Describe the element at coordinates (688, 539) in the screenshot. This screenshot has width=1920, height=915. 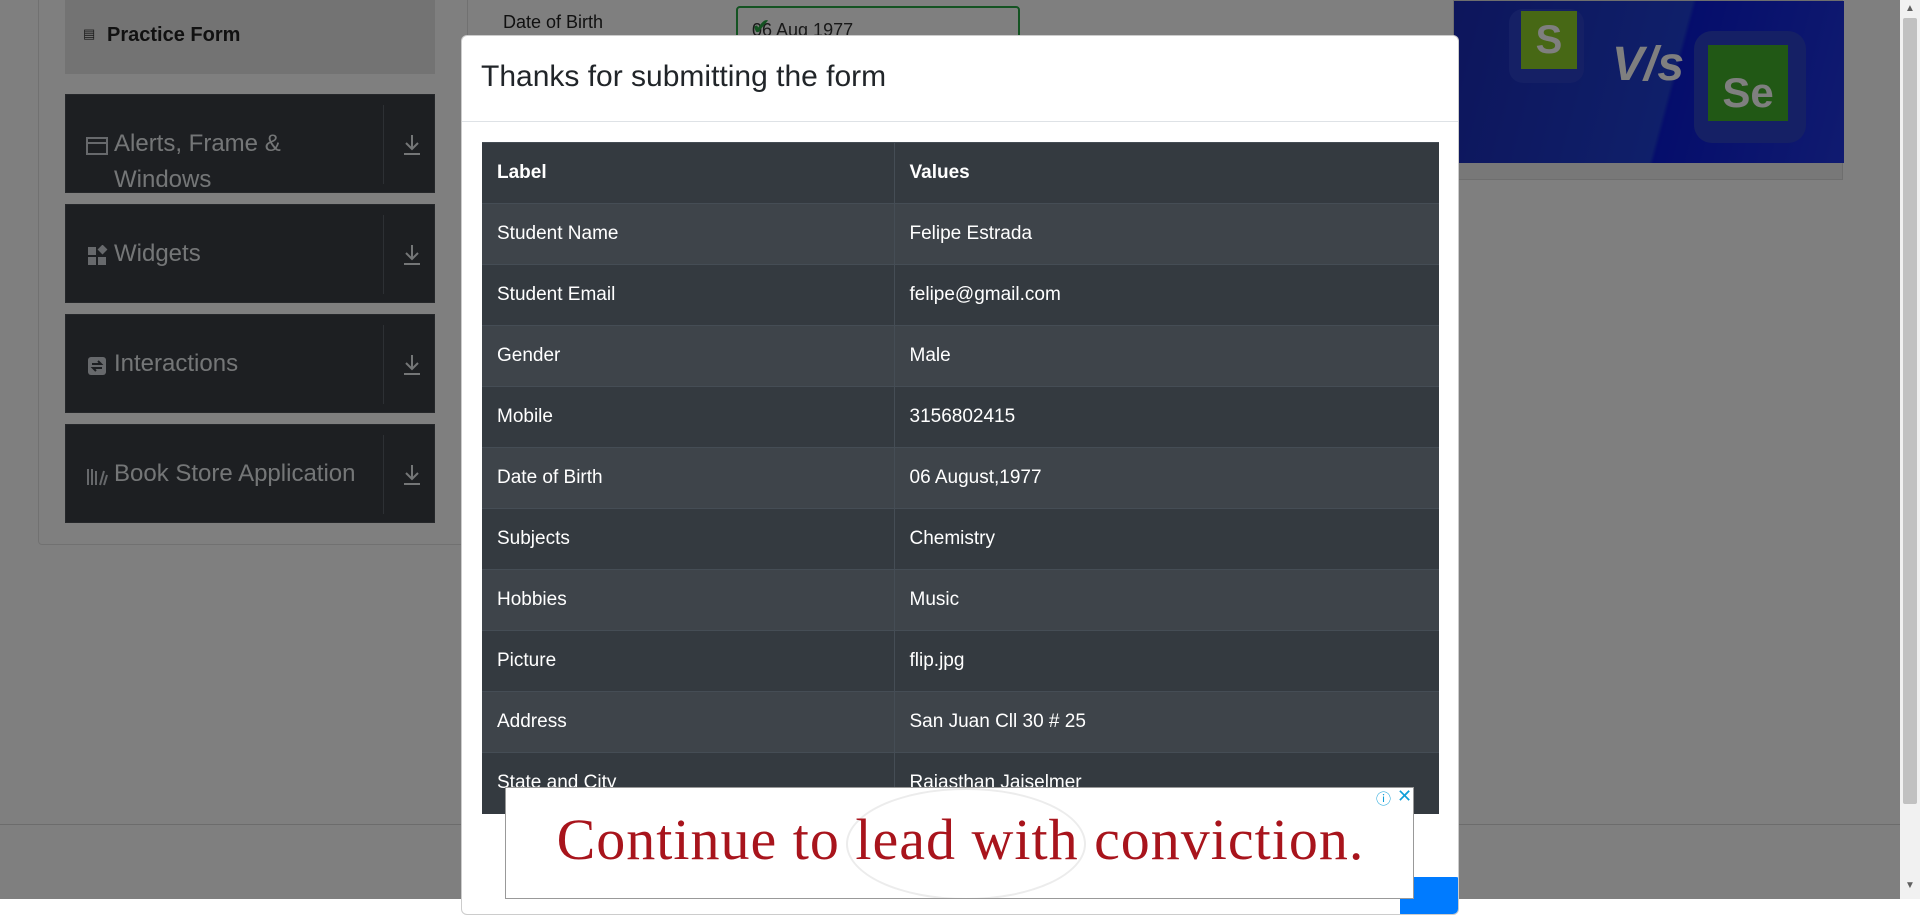
I see `row-label: Subjects` at that location.